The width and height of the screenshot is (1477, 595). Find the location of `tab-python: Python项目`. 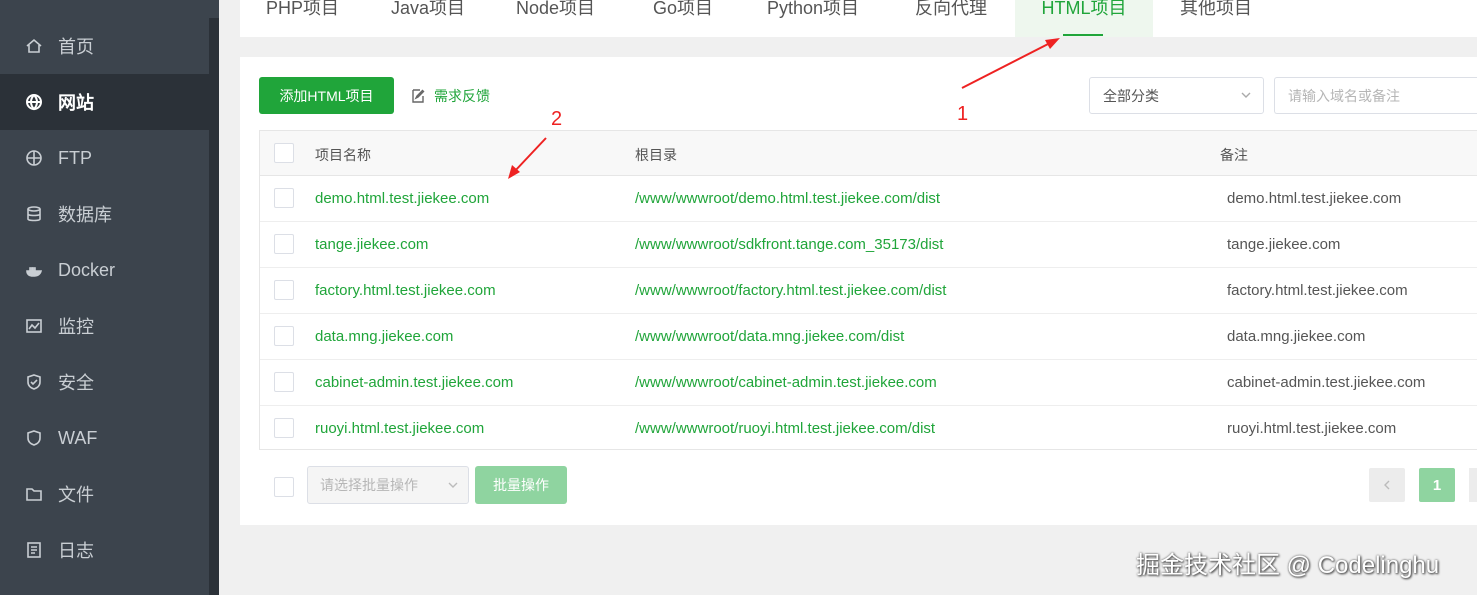

tab-python: Python项目 is located at coordinates (813, 18).